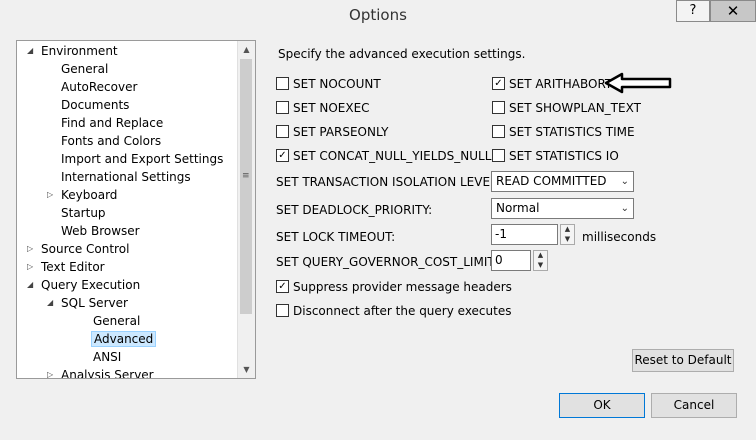  Describe the element at coordinates (694, 405) in the screenshot. I see `cancel-button: Cancel` at that location.